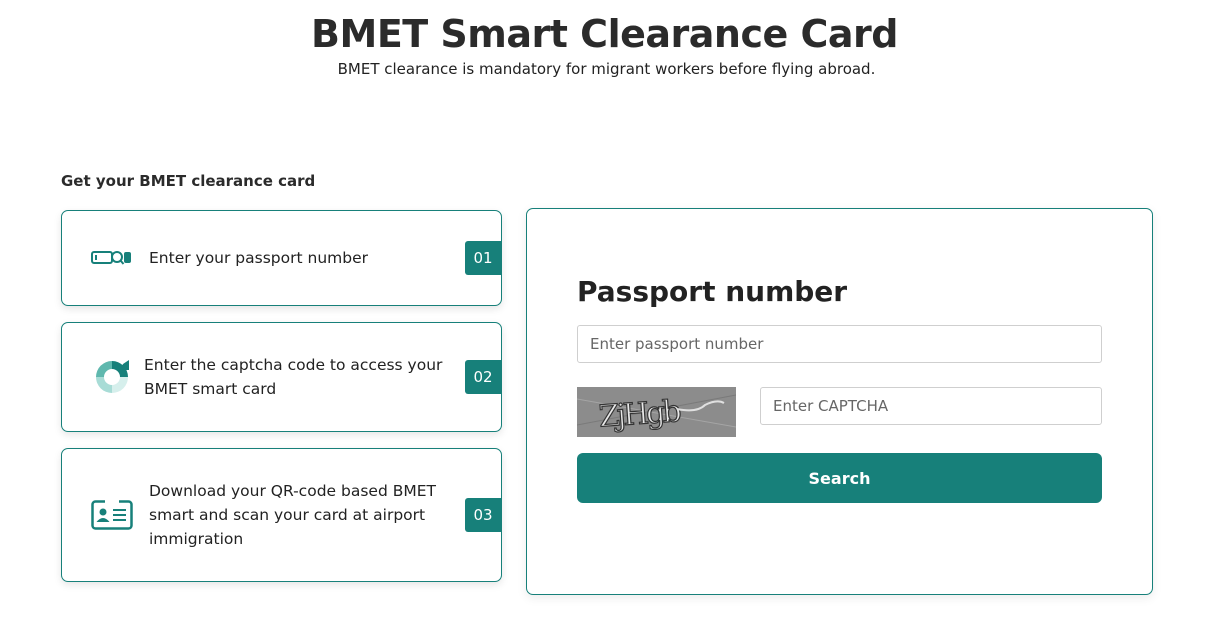  Describe the element at coordinates (483, 258) in the screenshot. I see `step-number-1: 01` at that location.